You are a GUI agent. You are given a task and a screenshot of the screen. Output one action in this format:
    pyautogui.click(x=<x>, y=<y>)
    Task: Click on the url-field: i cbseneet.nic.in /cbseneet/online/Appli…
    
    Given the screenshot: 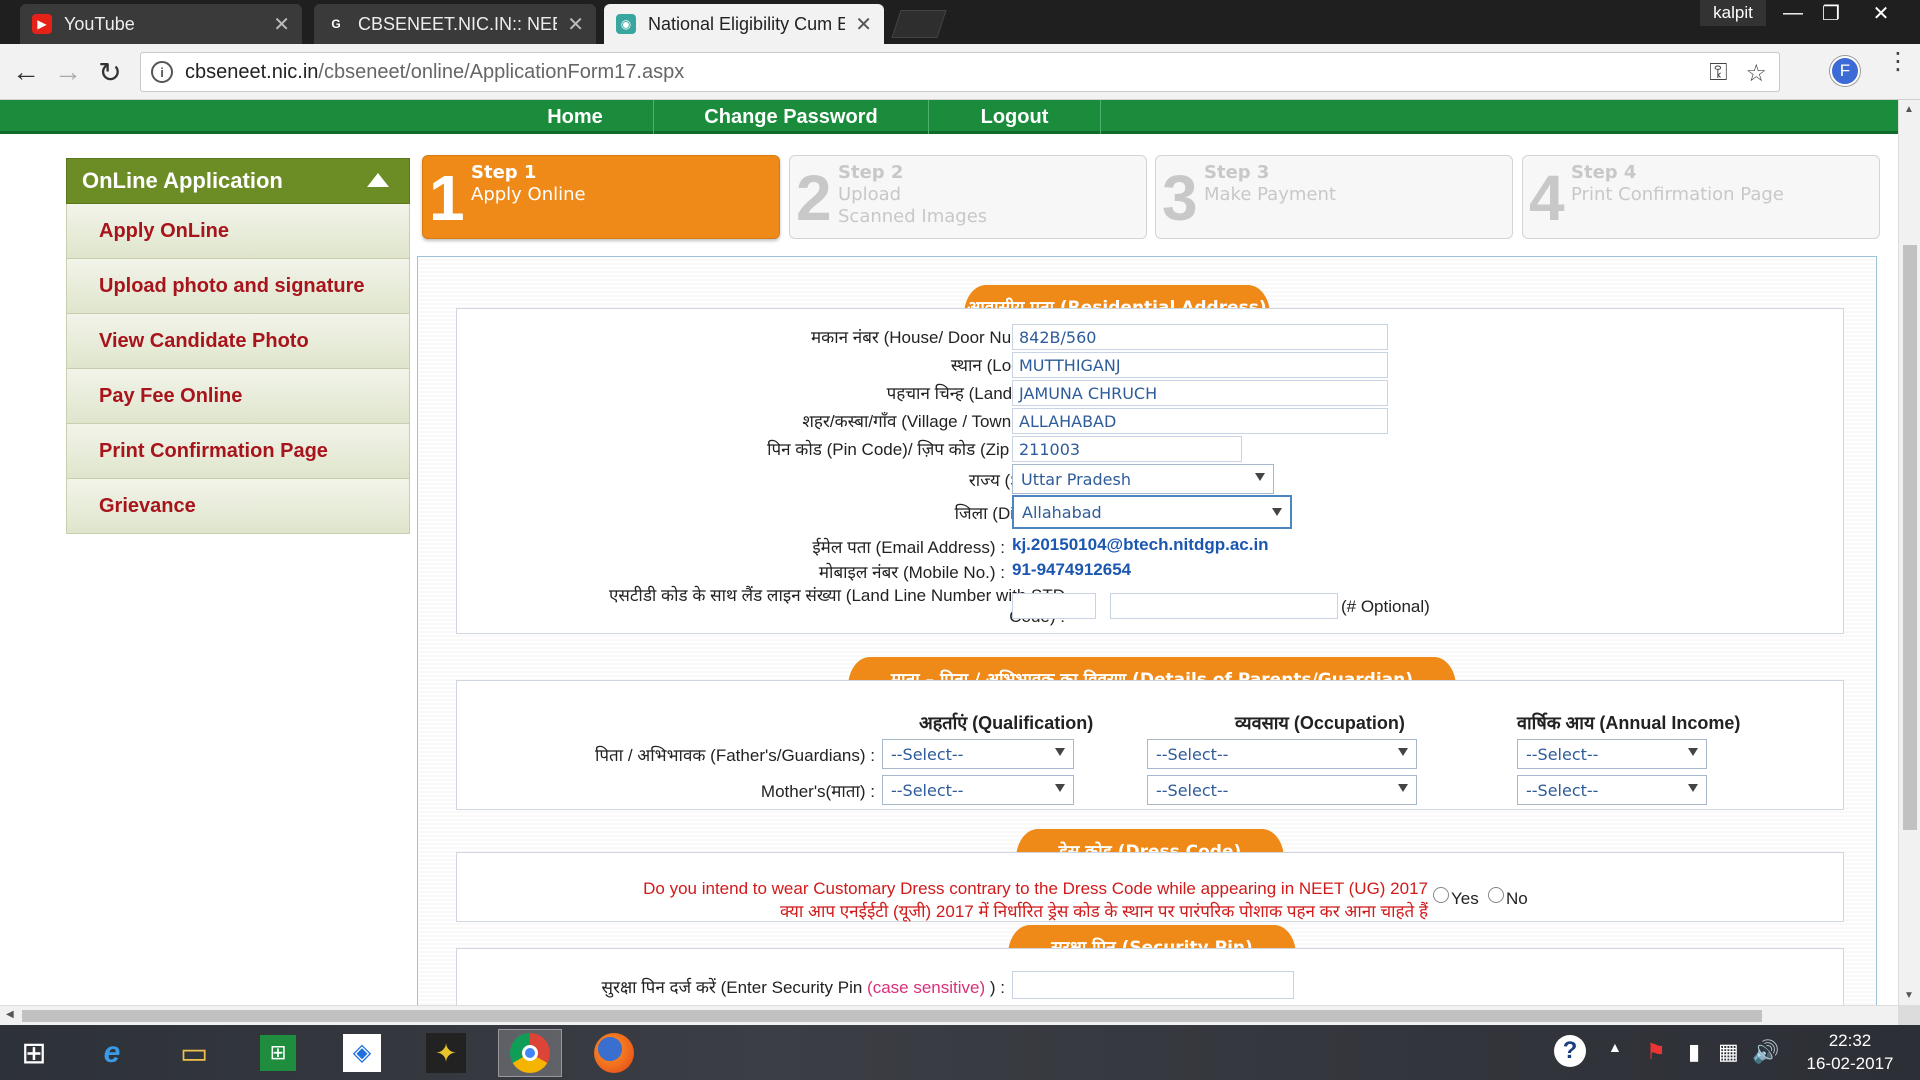 What is the action you would take?
    pyautogui.click(x=960, y=72)
    